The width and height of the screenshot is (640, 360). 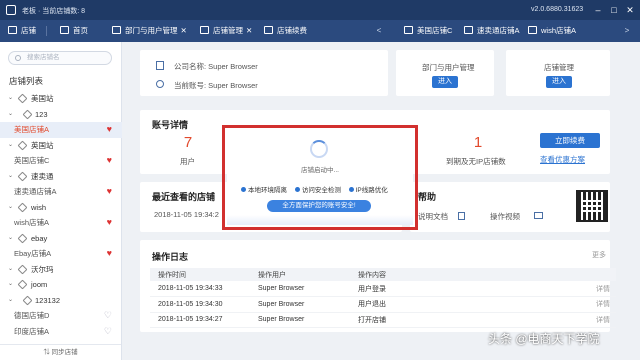 I want to click on nav-dept-user: 部门与用户管理 ✕, so click(x=149, y=31).